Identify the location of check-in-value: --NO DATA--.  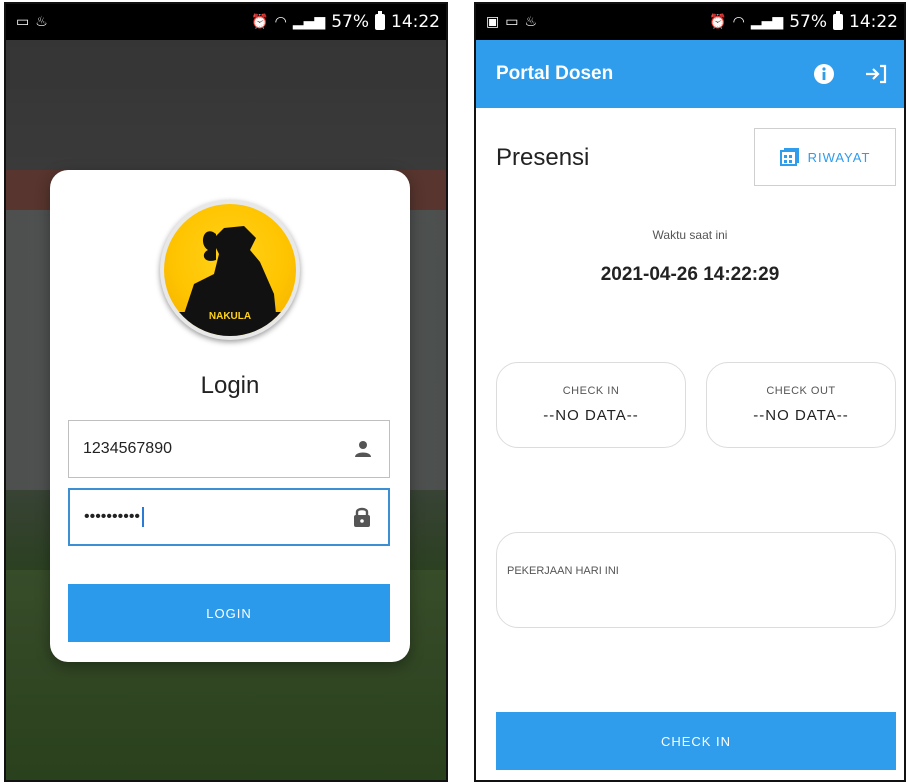
(591, 415).